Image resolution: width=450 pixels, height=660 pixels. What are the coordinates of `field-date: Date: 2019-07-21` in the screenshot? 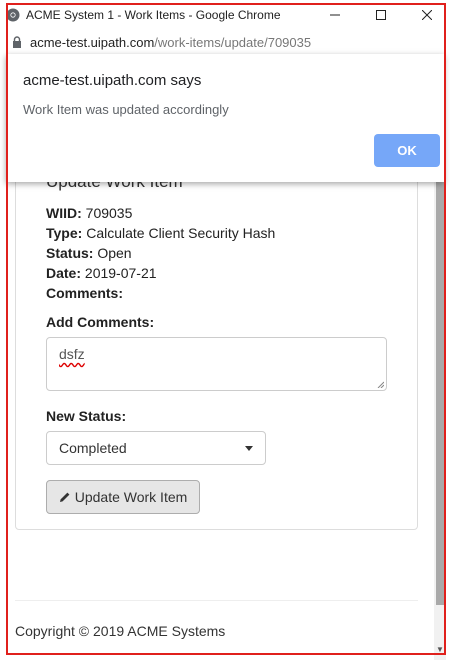 It's located at (101, 273).